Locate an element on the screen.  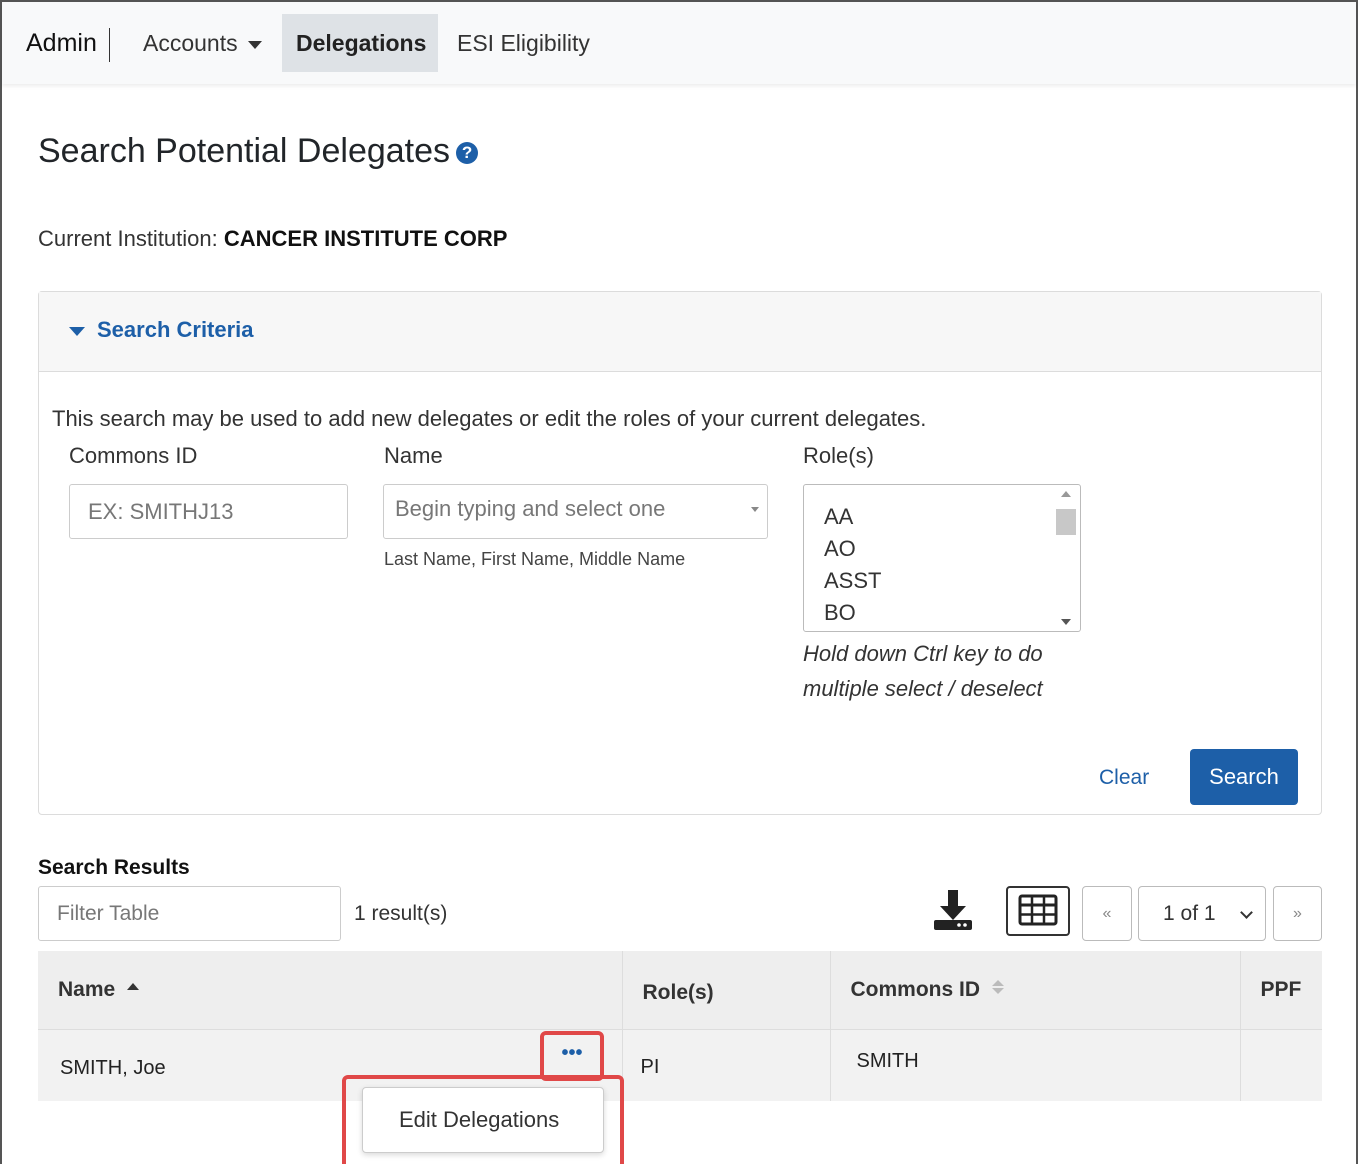
clear-link: Clear is located at coordinates (1124, 778).